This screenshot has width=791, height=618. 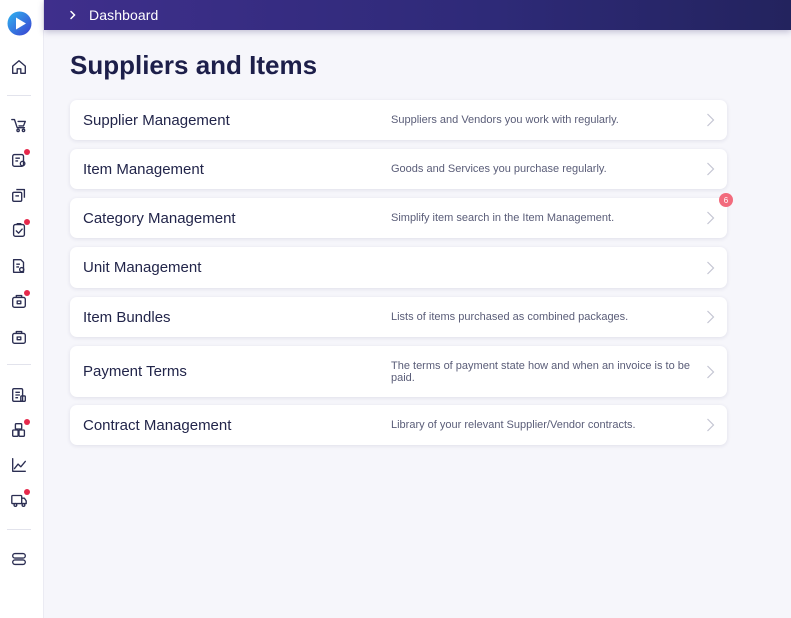 I want to click on sidebar, so click(x=22, y=309).